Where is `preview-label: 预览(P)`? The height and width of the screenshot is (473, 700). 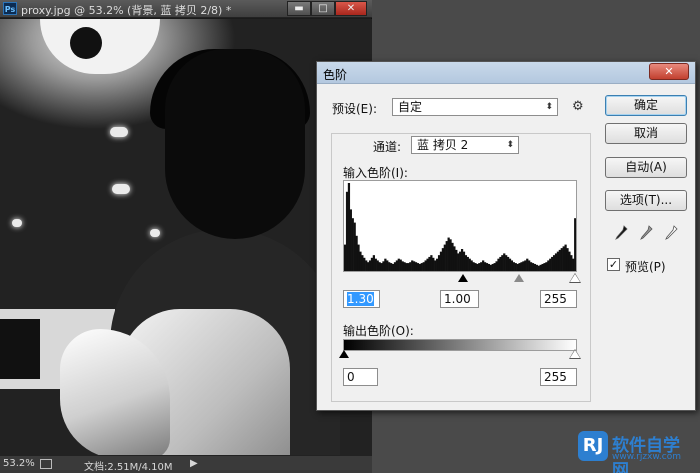
preview-label: 预览(P) is located at coordinates (645, 267).